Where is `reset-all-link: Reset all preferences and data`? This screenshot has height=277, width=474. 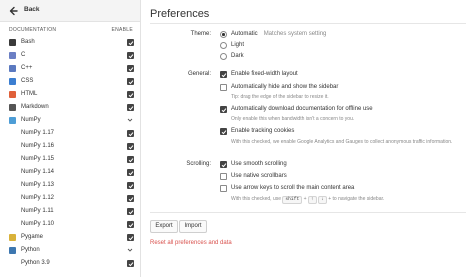 reset-all-link: Reset all preferences and data is located at coordinates (191, 243).